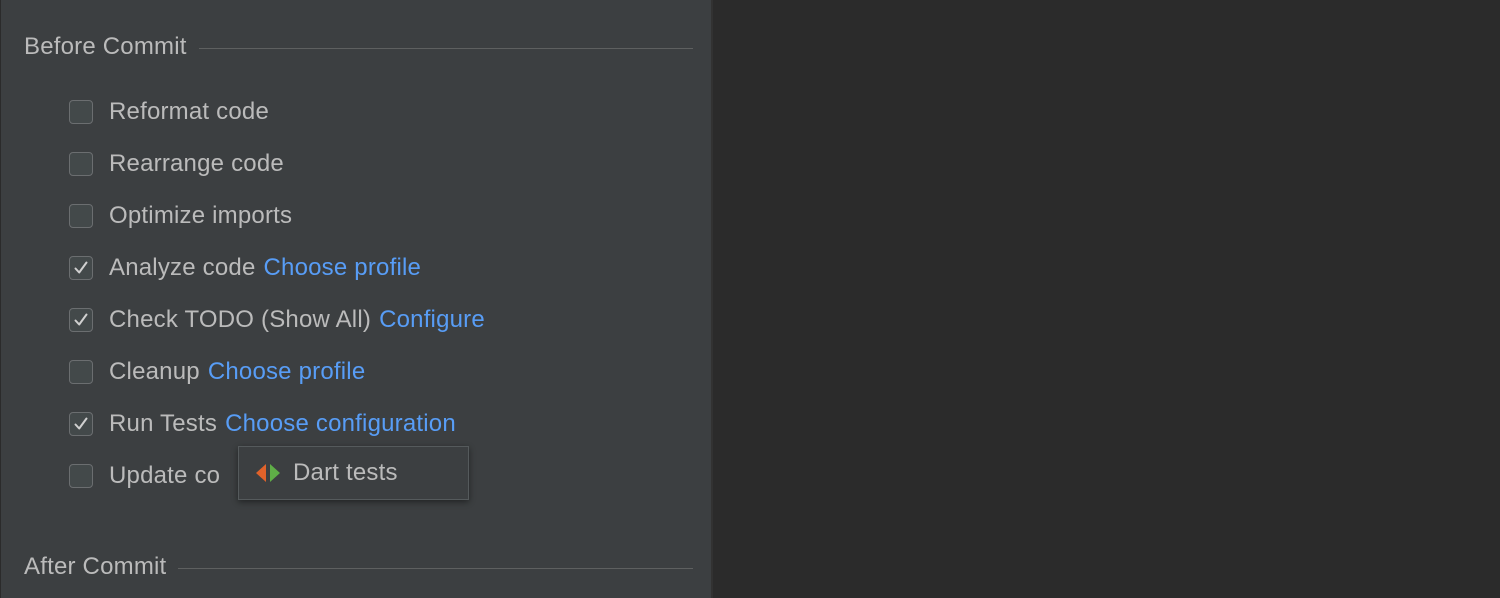 The height and width of the screenshot is (598, 1500). I want to click on rearrange-code-checkbox, so click(81, 164).